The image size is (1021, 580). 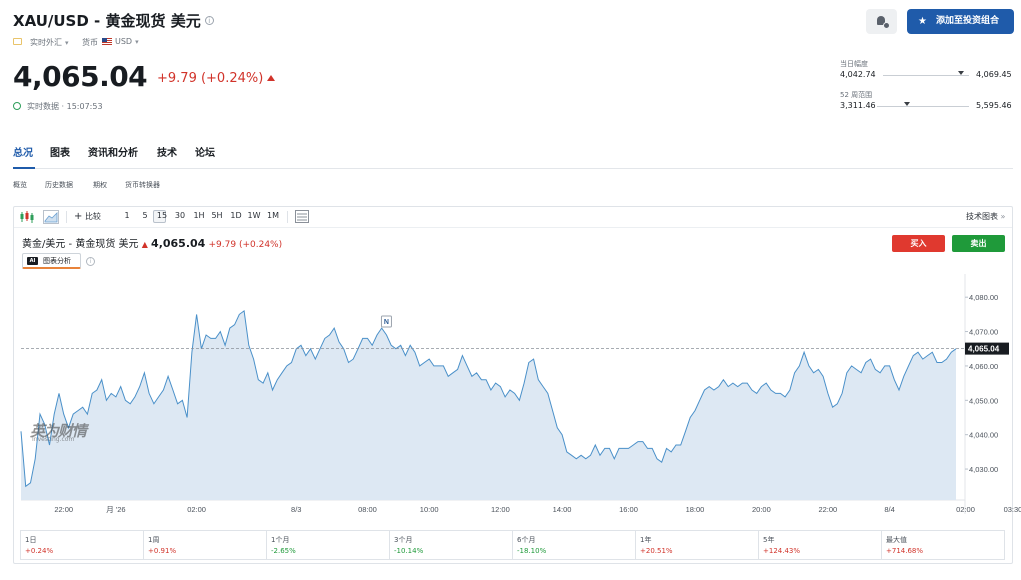 I want to click on performance-value: +714.68%, so click(x=905, y=551).